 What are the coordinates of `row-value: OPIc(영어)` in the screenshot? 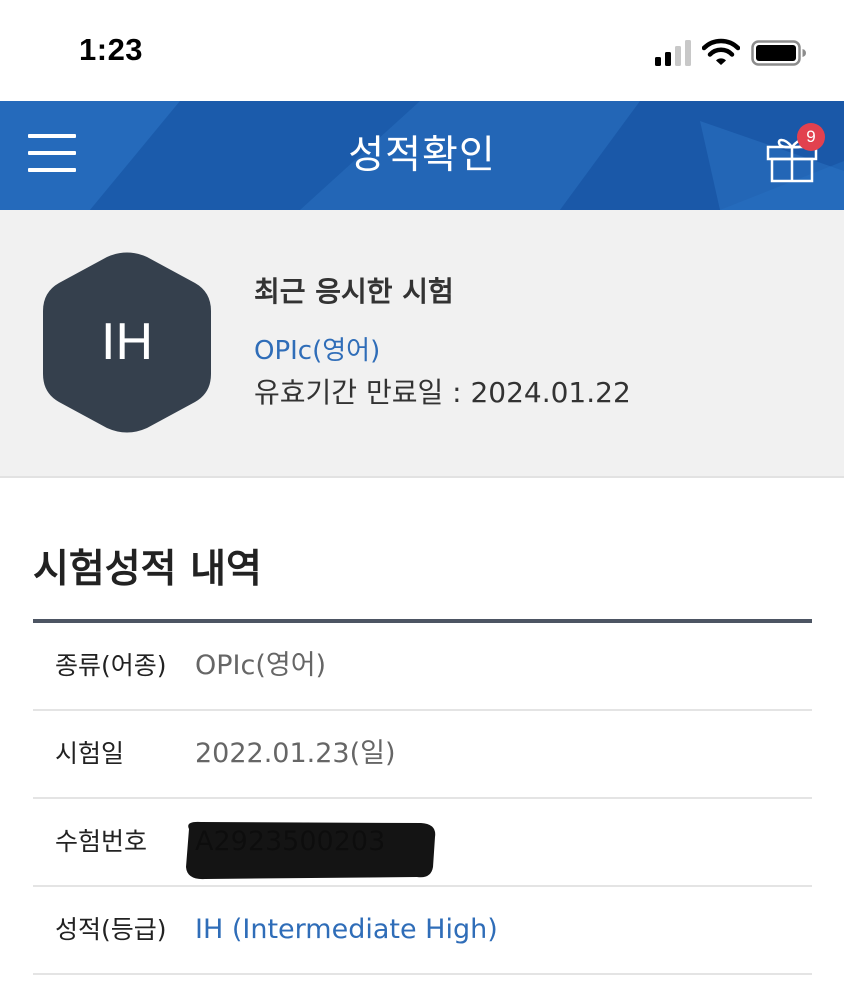 It's located at (261, 665).